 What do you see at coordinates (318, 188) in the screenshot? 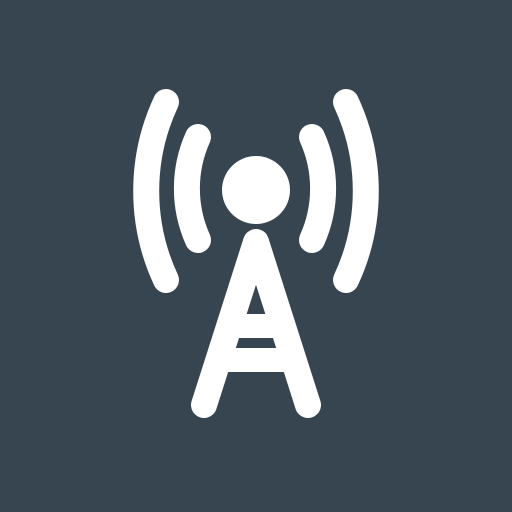
I see `inner-right-wave` at bounding box center [318, 188].